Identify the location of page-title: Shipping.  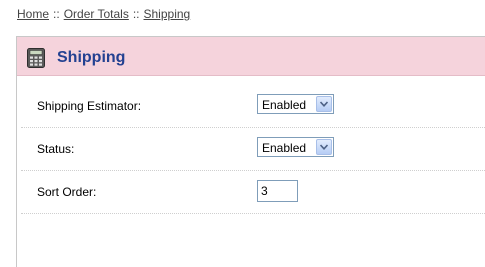
(91, 57).